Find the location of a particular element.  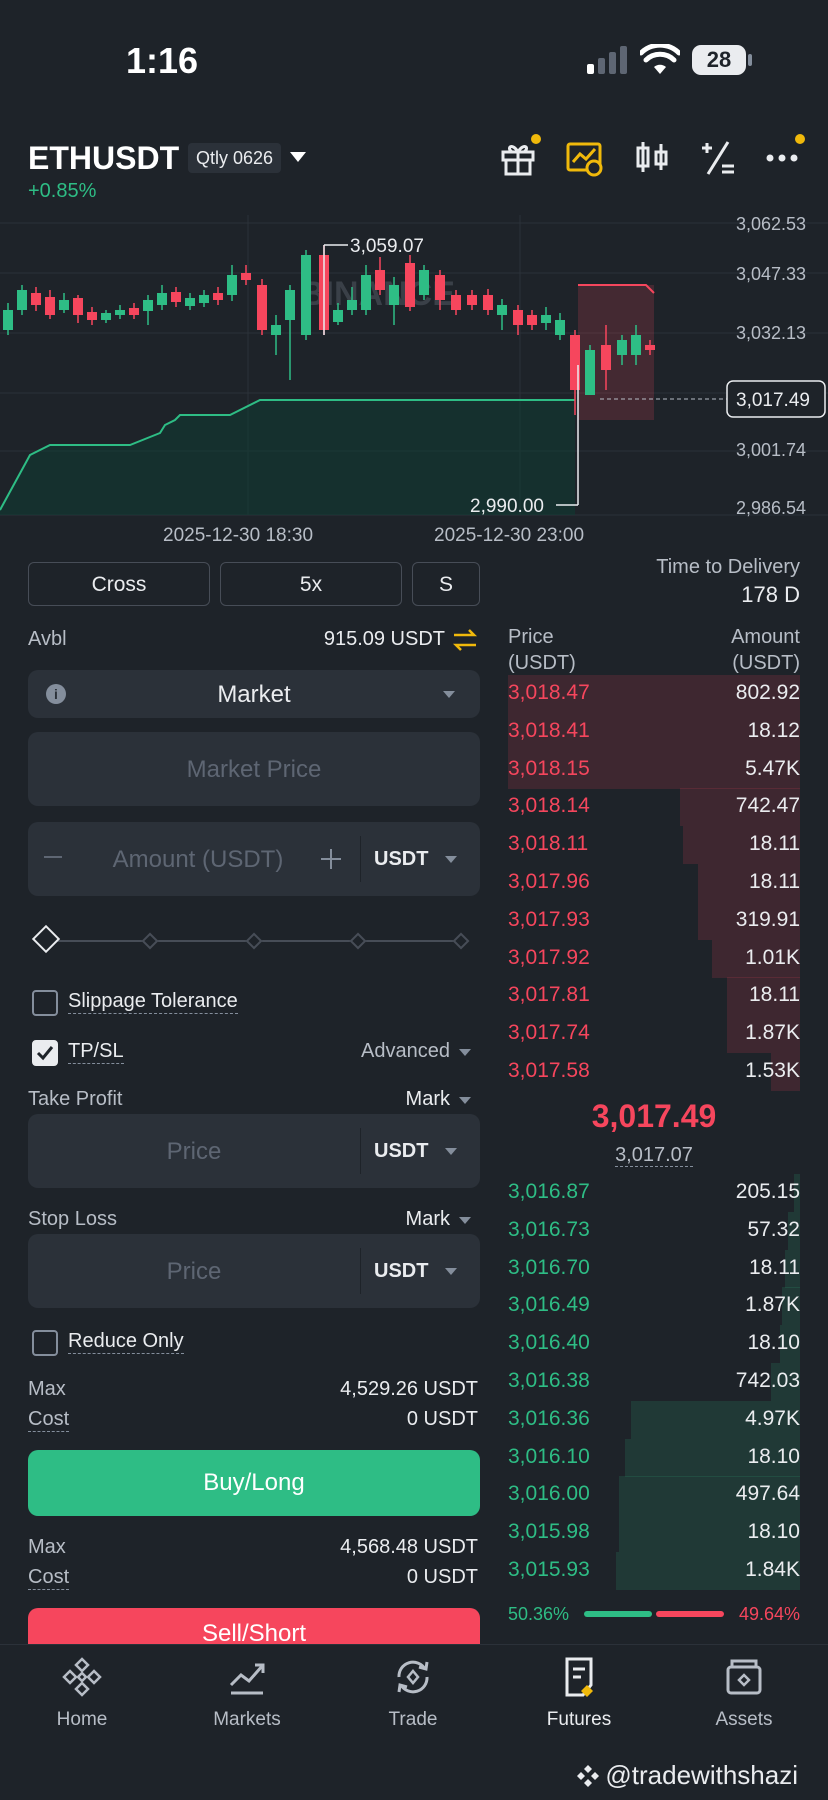

ob-price: 3,016.00 is located at coordinates (549, 1494).